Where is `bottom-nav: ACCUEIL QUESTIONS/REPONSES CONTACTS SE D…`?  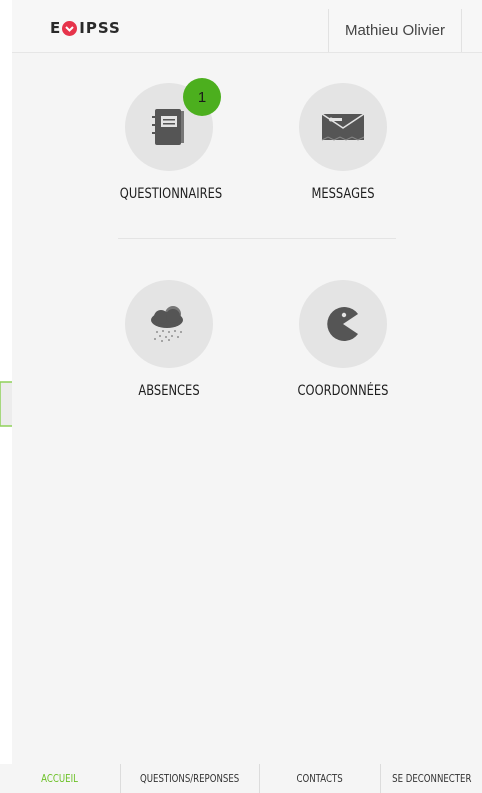 bottom-nav: ACCUEIL QUESTIONS/REPONSES CONTACTS SE D… is located at coordinates (241, 778).